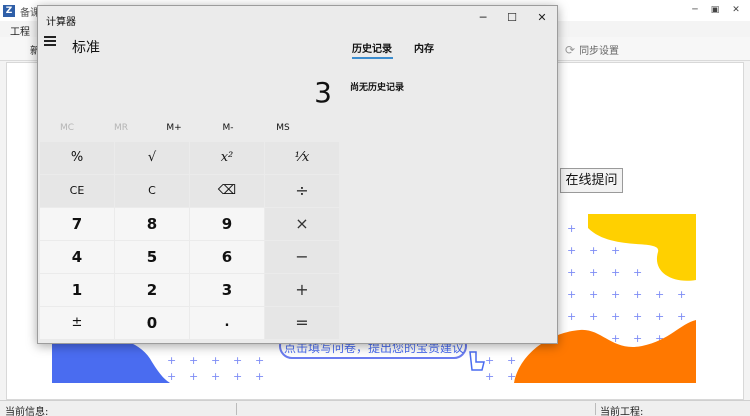  What do you see at coordinates (372, 47) in the screenshot?
I see `tab-history: 历史记录` at bounding box center [372, 47].